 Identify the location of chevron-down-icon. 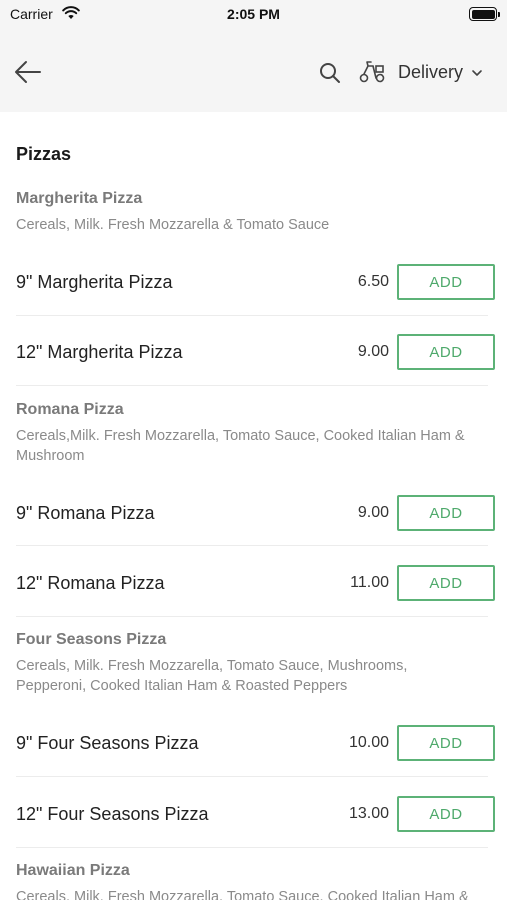
(477, 73).